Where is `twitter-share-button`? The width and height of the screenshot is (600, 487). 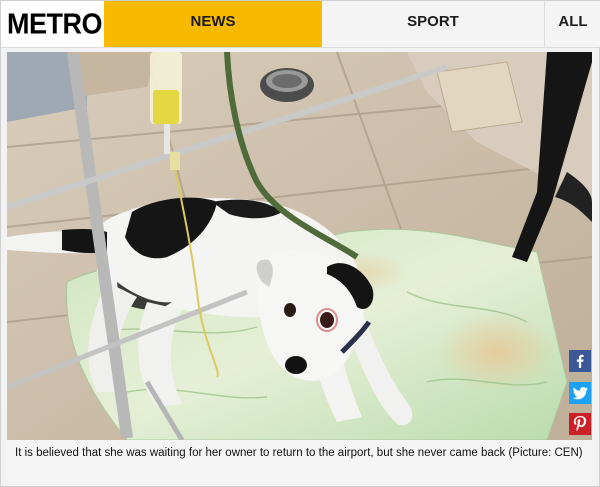
twitter-share-button is located at coordinates (580, 393).